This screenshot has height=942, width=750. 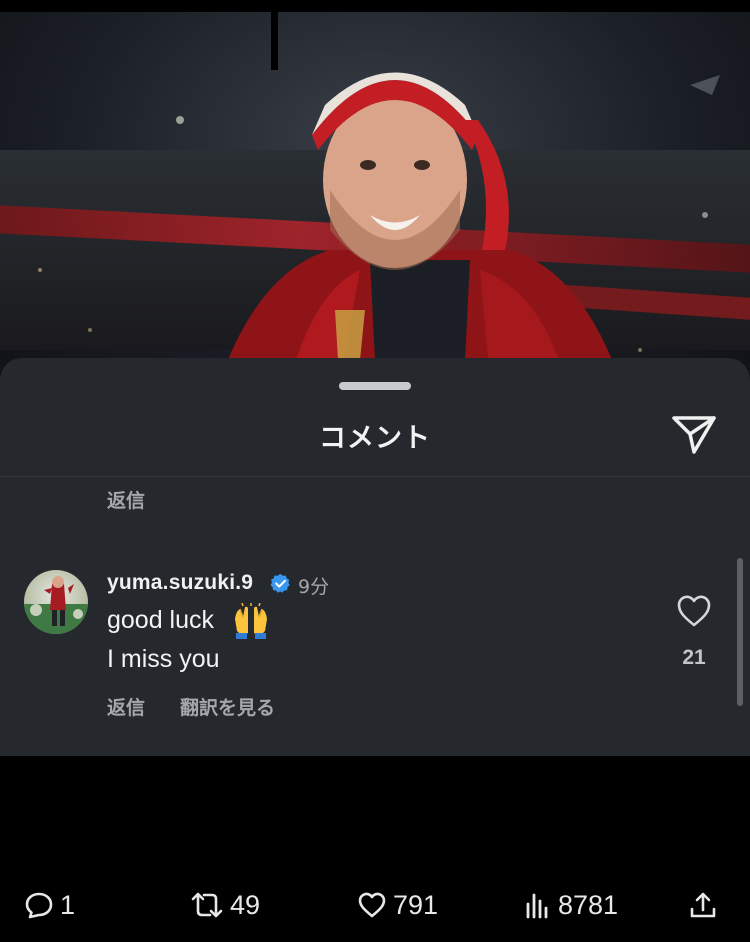 What do you see at coordinates (161, 620) in the screenshot?
I see `comment-text-line-1: good luck` at bounding box center [161, 620].